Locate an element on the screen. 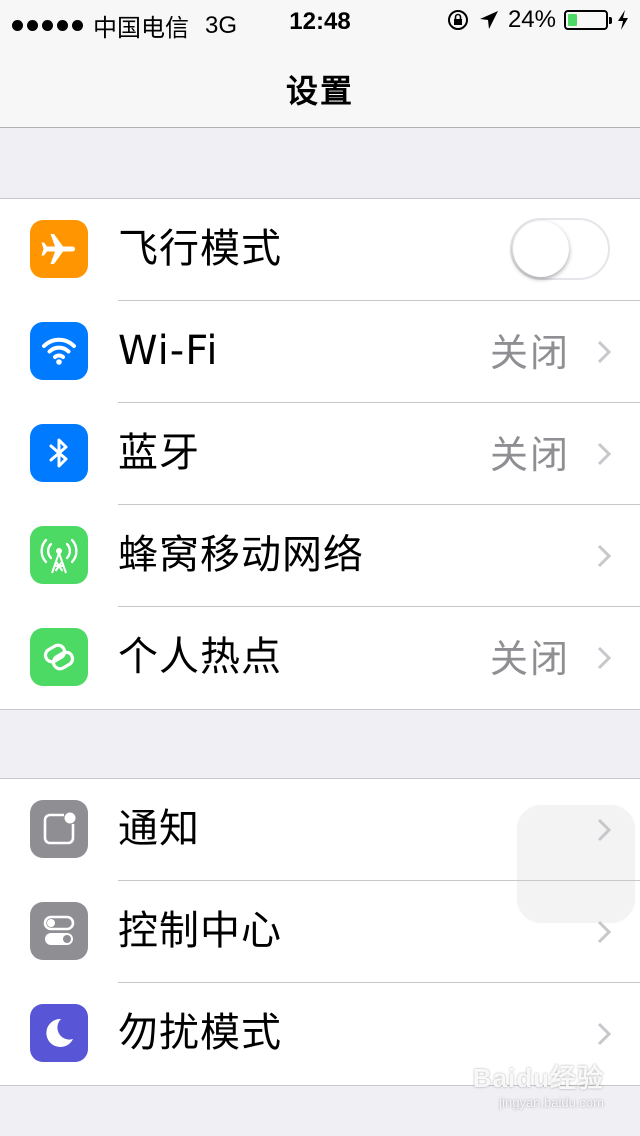 This screenshot has height=1136, width=640. hotspot-link-icon is located at coordinates (59, 657).